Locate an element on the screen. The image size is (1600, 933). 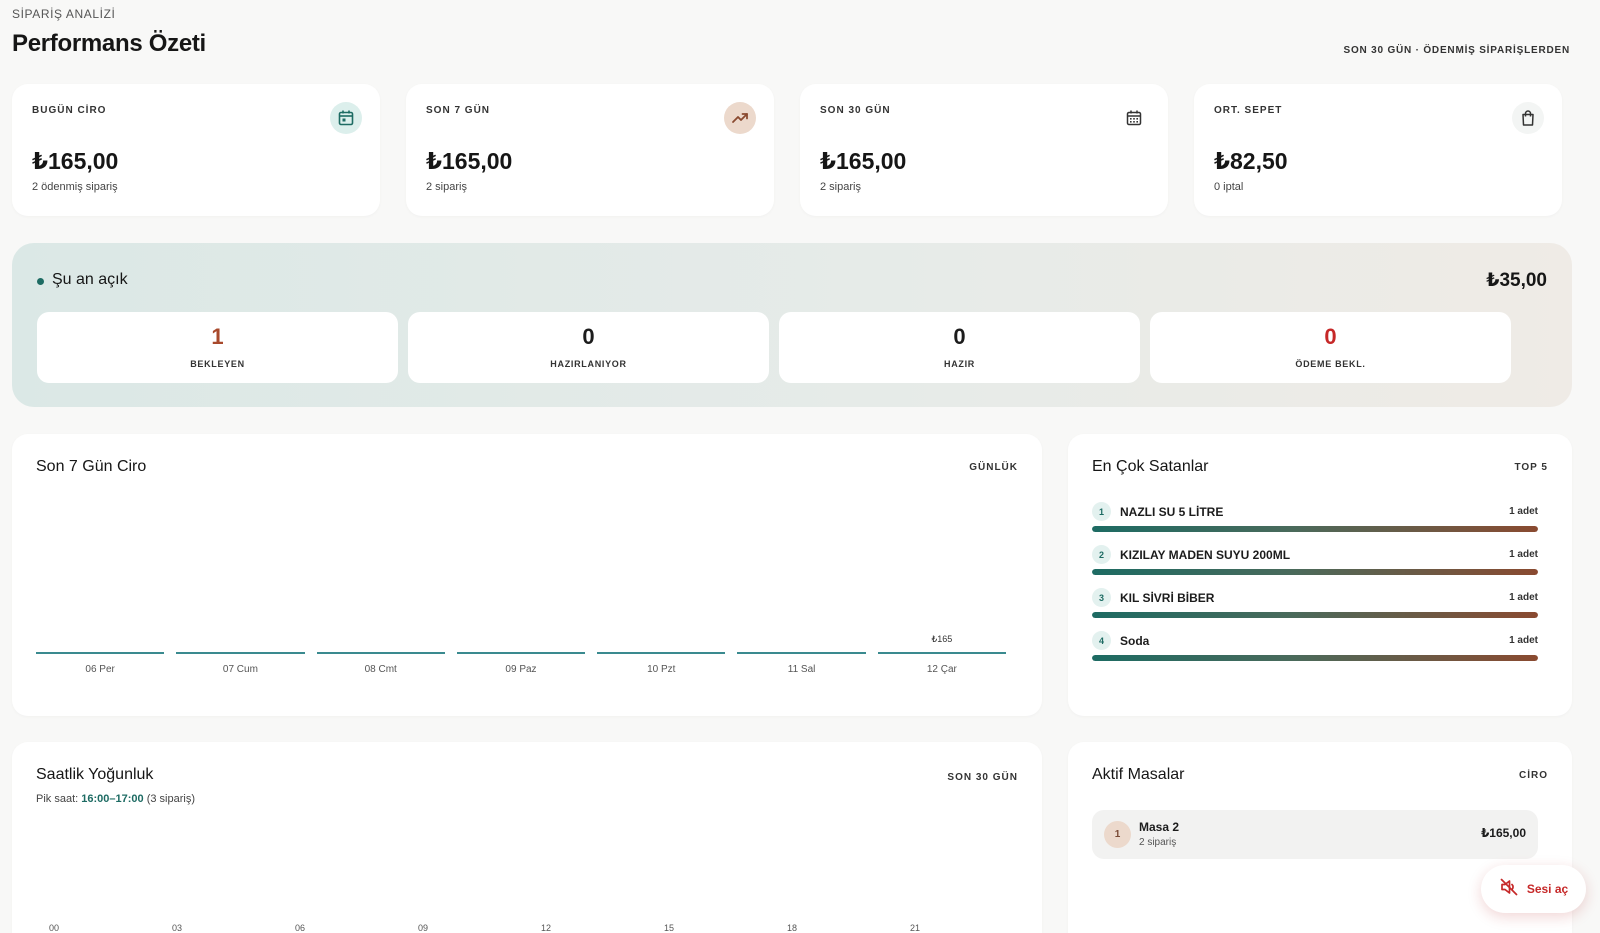
page-eyebrow: SİPARİŞ ANALİZİ is located at coordinates (64, 14).